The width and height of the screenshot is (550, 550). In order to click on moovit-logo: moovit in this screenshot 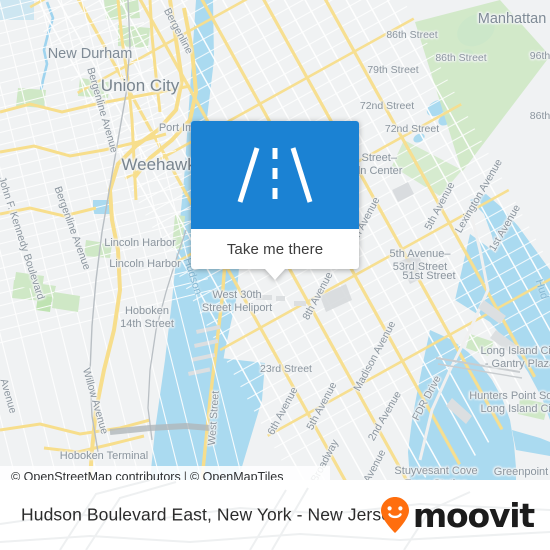, I will do `click(457, 515)`.